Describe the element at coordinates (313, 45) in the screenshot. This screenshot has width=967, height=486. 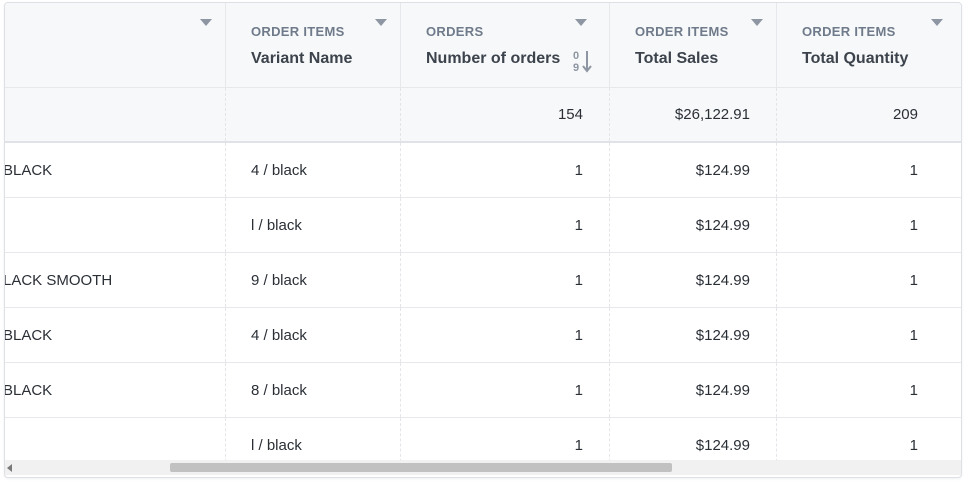
I see `column-header-variant-name: ORDER ITEMS Variant Name` at that location.